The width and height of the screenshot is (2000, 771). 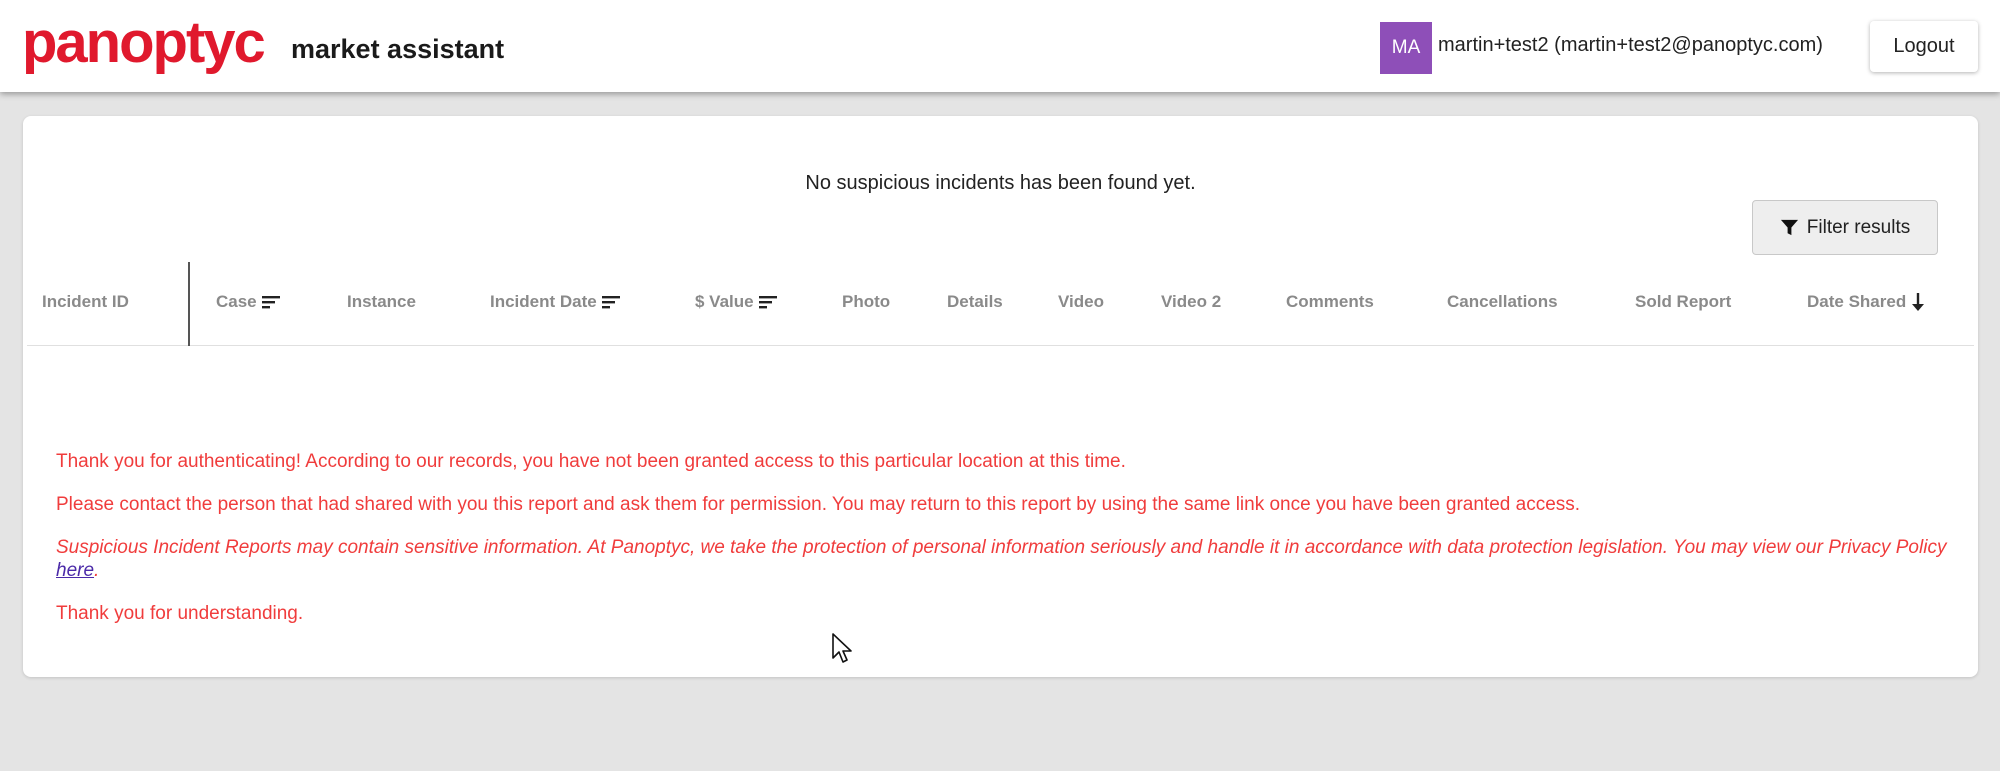 I want to click on column-header-date-shared: Date Shared, so click(x=1866, y=302).